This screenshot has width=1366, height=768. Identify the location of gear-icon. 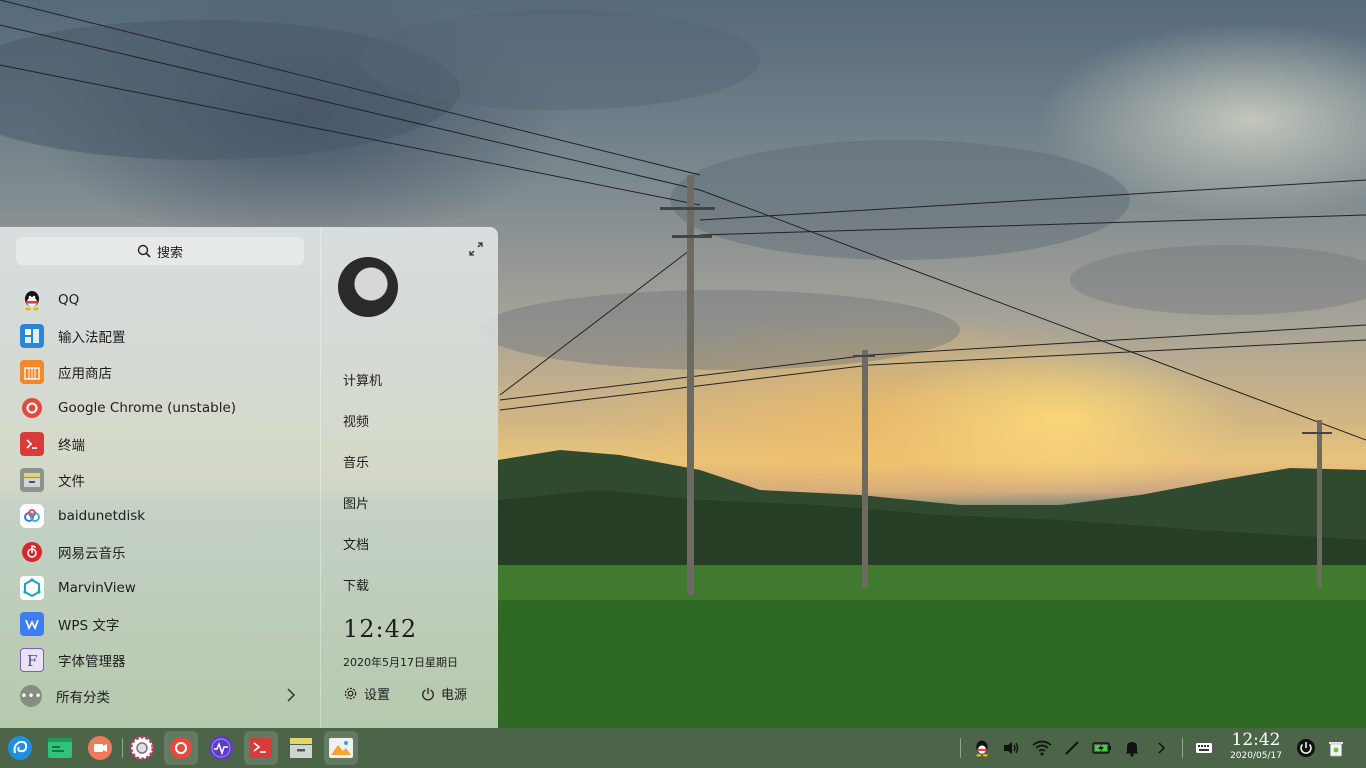
(350, 693).